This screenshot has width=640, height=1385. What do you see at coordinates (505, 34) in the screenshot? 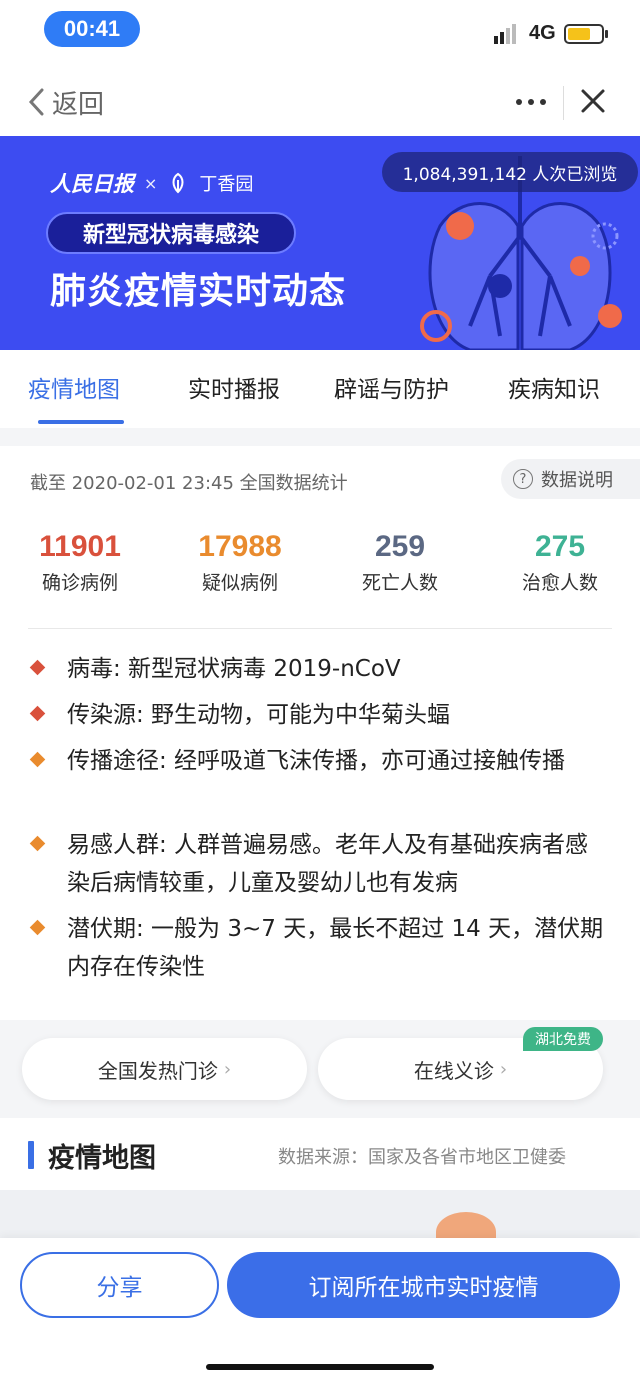
I see `signal-icon` at bounding box center [505, 34].